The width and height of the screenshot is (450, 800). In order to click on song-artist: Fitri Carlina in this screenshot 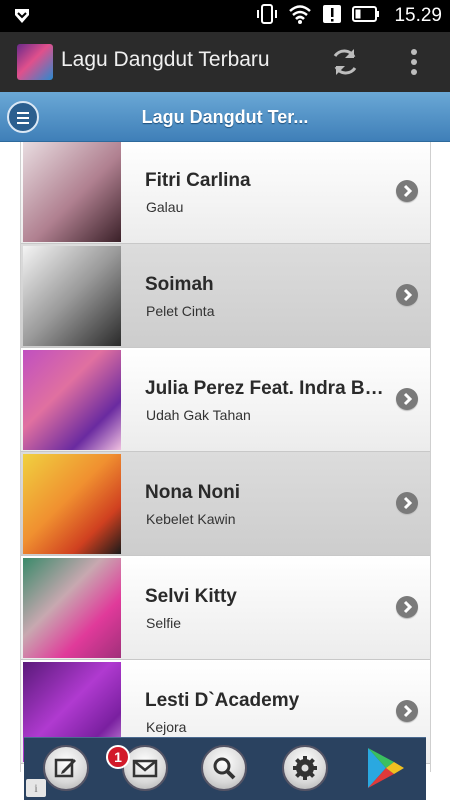, I will do `click(198, 180)`.